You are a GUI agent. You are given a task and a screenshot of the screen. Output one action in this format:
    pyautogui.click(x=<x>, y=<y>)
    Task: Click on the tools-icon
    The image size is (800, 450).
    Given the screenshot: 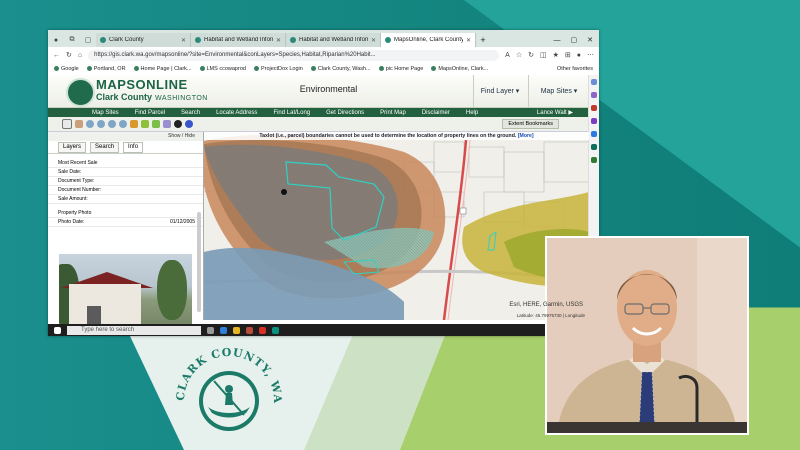 What is the action you would take?
    pyautogui.click(x=594, y=108)
    